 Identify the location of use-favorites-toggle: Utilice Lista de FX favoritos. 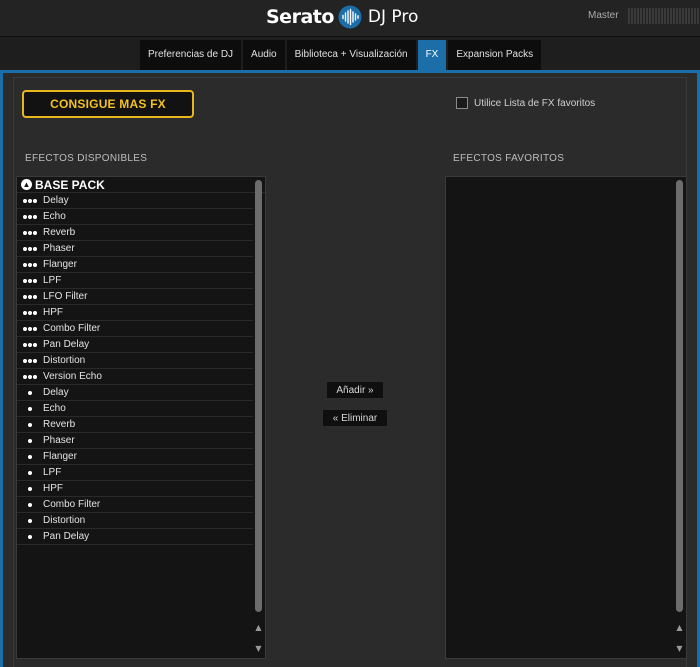
(525, 103).